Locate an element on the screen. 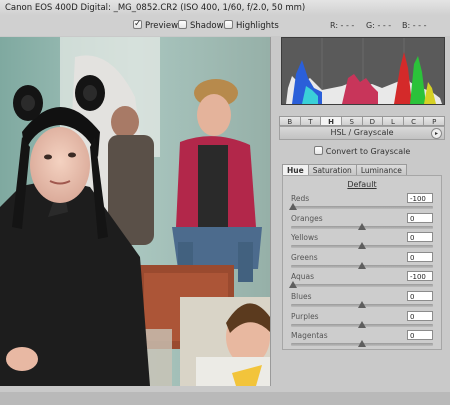 The image size is (450, 405). histogram-graph is located at coordinates (363, 71).